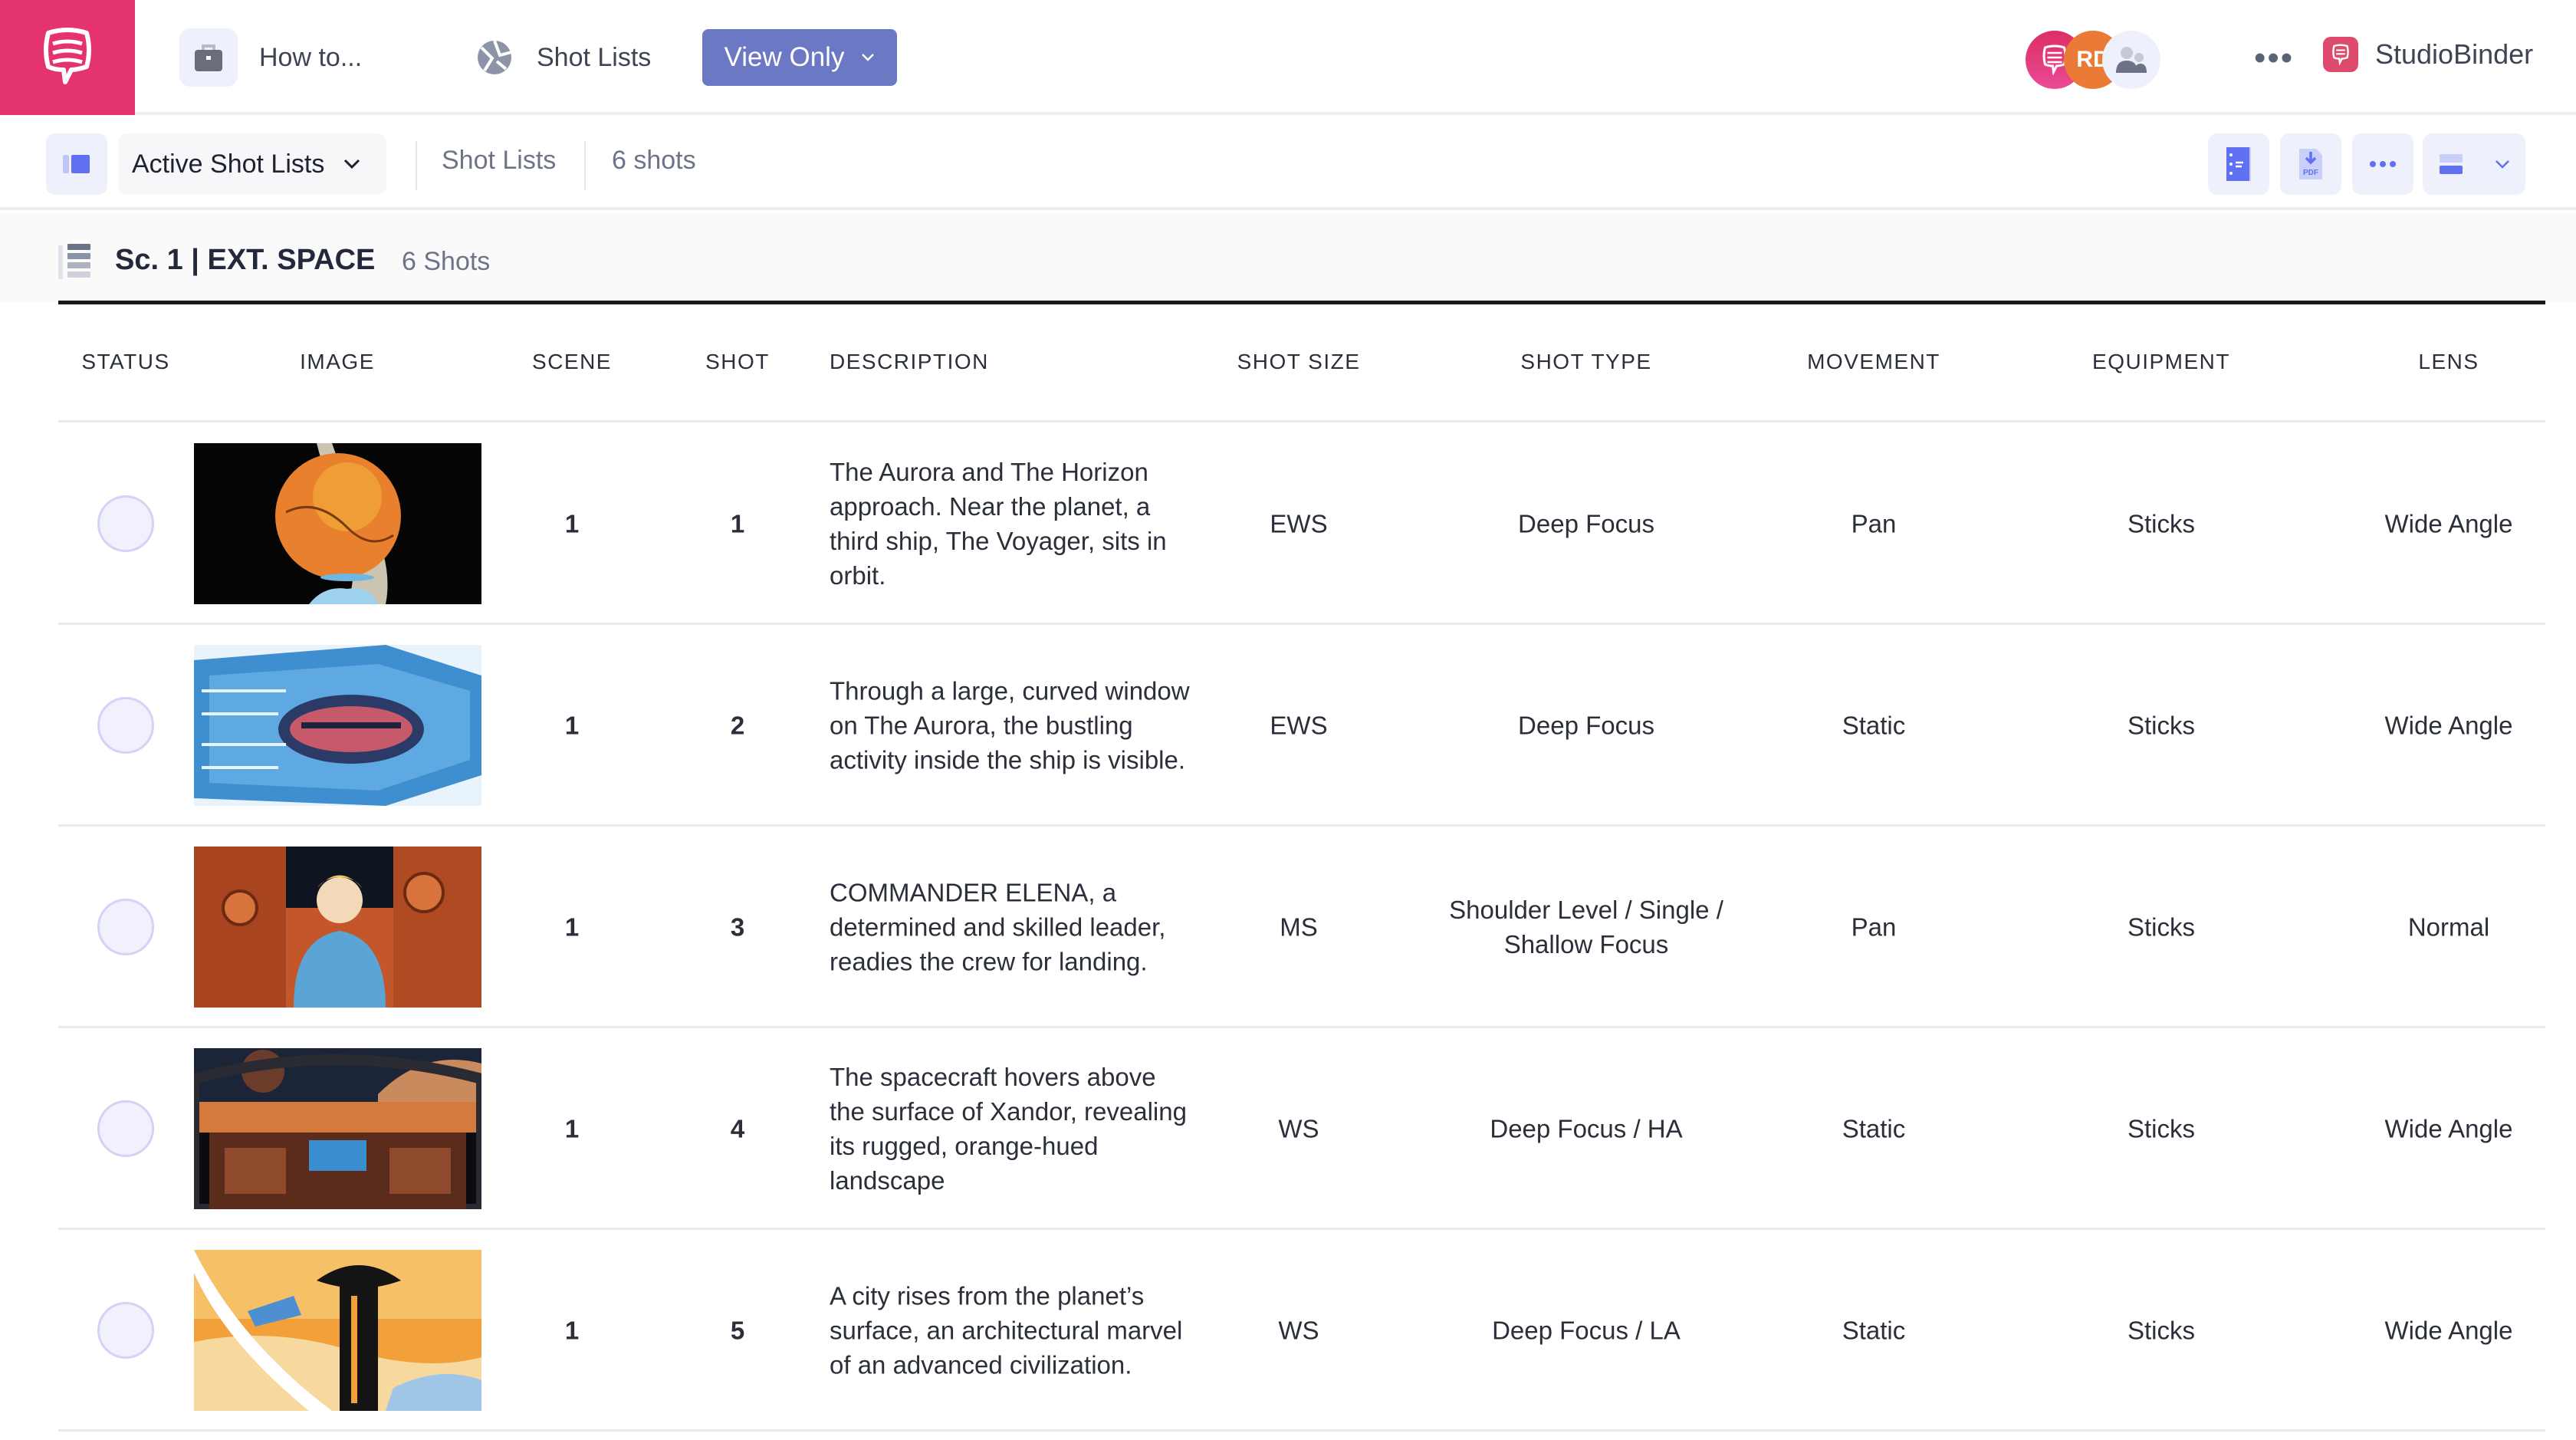 The width and height of the screenshot is (2576, 1440). I want to click on view-mode-dropdown: View Only, so click(800, 57).